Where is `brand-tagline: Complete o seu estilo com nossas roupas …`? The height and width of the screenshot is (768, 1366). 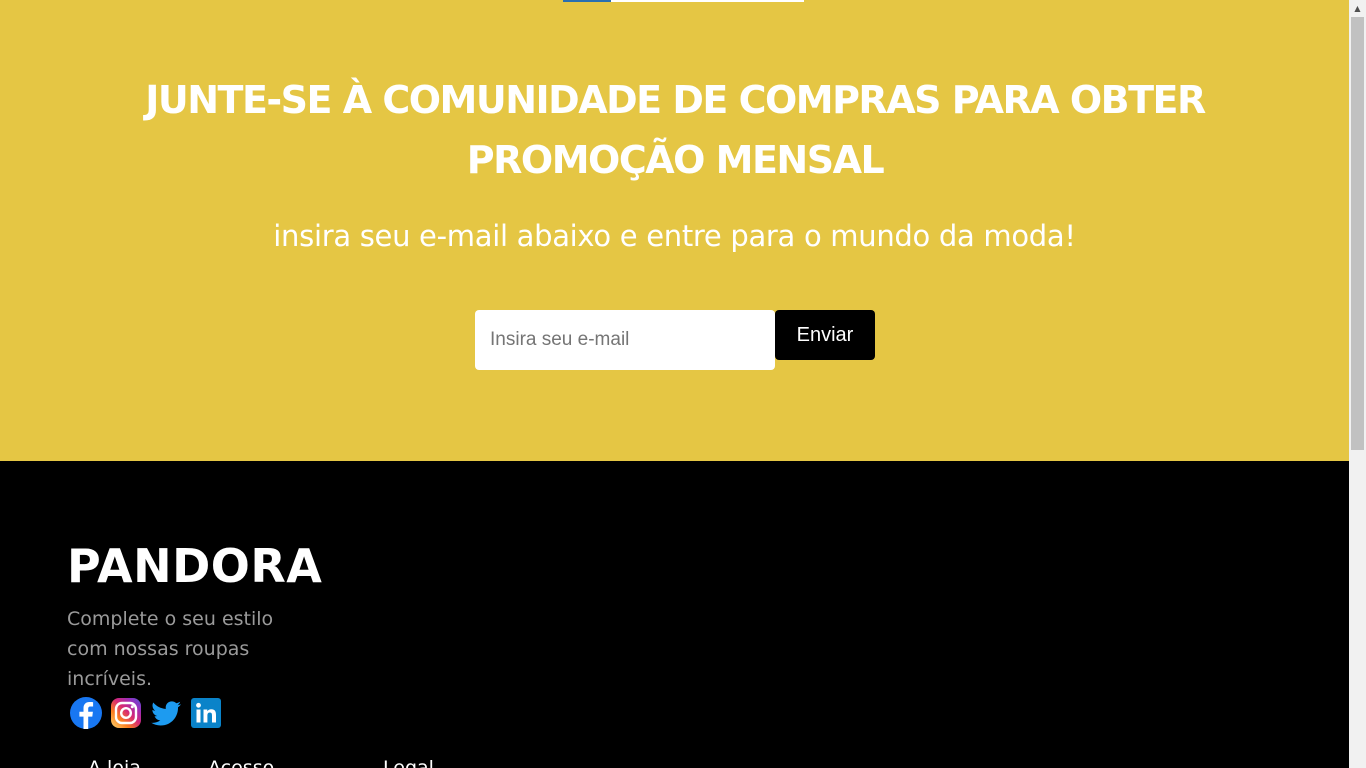
brand-tagline: Complete o seu estilo com nossas roupas … is located at coordinates (170, 649).